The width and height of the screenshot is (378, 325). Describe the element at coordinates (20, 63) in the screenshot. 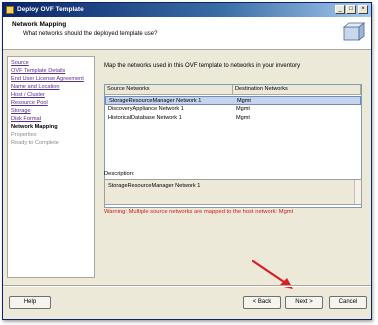

I see `nav-item-source: Source` at that location.